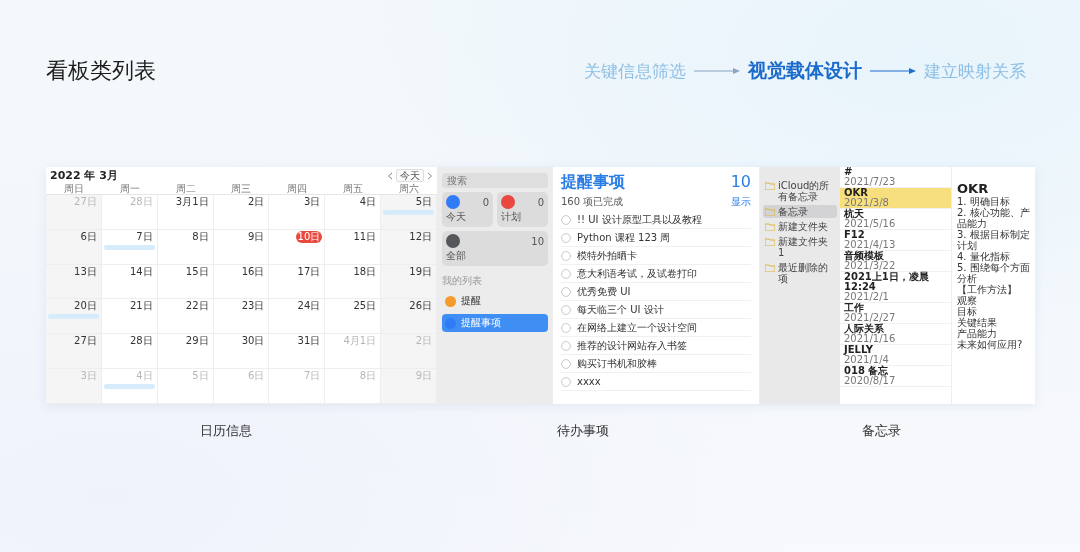 This screenshot has height=552, width=1080. What do you see at coordinates (805, 70) in the screenshot?
I see `step-label: 视觉载体设计` at bounding box center [805, 70].